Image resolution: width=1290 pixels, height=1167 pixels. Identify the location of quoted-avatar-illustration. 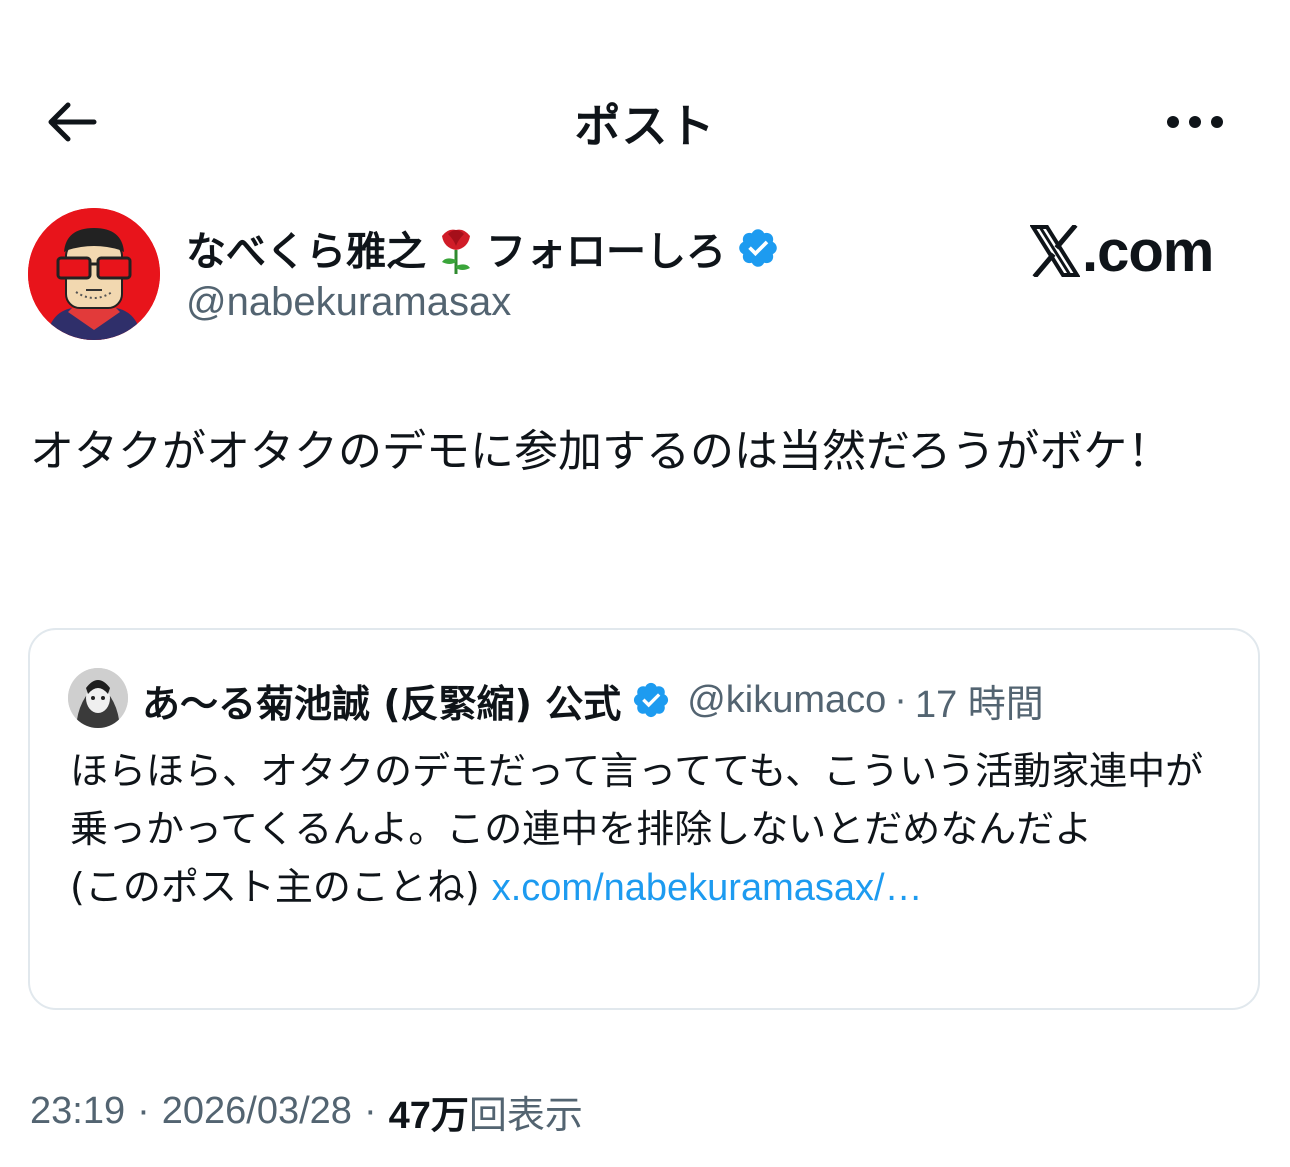
(98, 698).